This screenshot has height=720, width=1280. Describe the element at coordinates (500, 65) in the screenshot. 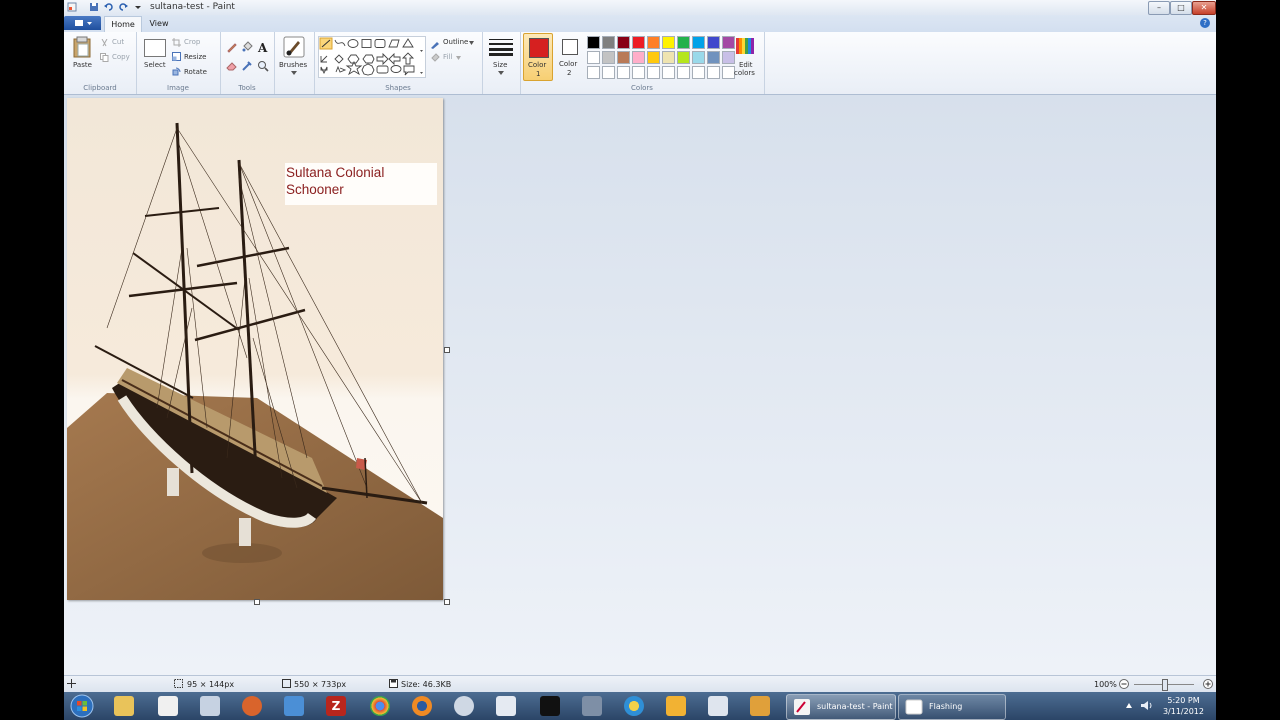

I see `size-button: Size` at that location.